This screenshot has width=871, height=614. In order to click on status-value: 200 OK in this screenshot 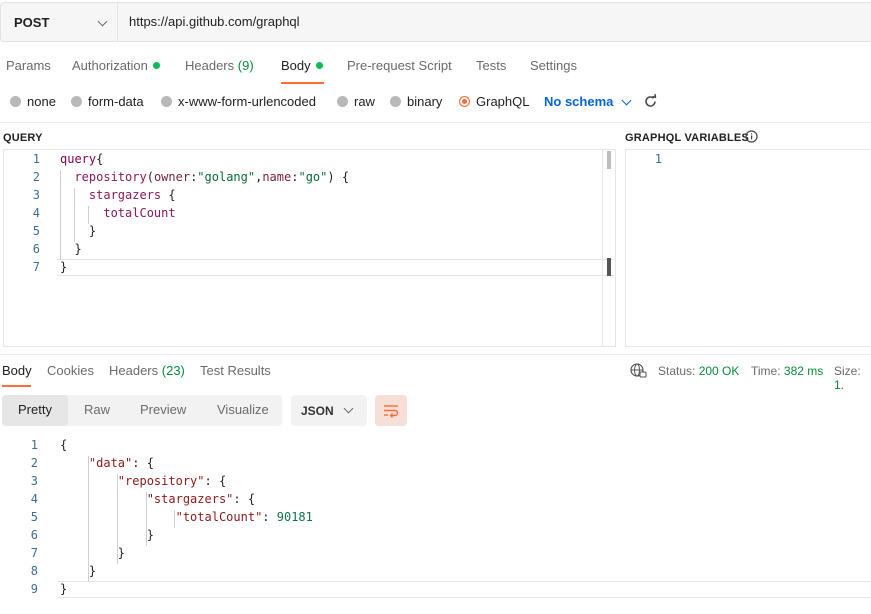, I will do `click(719, 371)`.